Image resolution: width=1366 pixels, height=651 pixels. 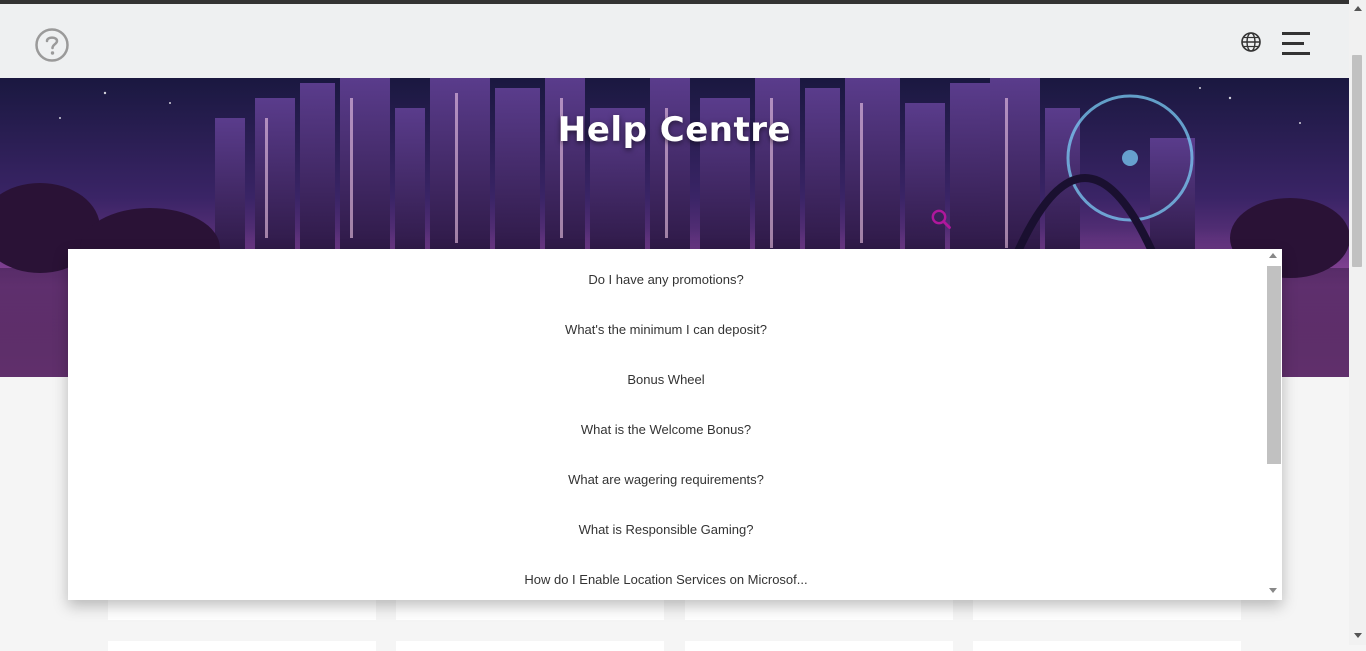 I want to click on hamburger-menu-icon, so click(x=1297, y=44).